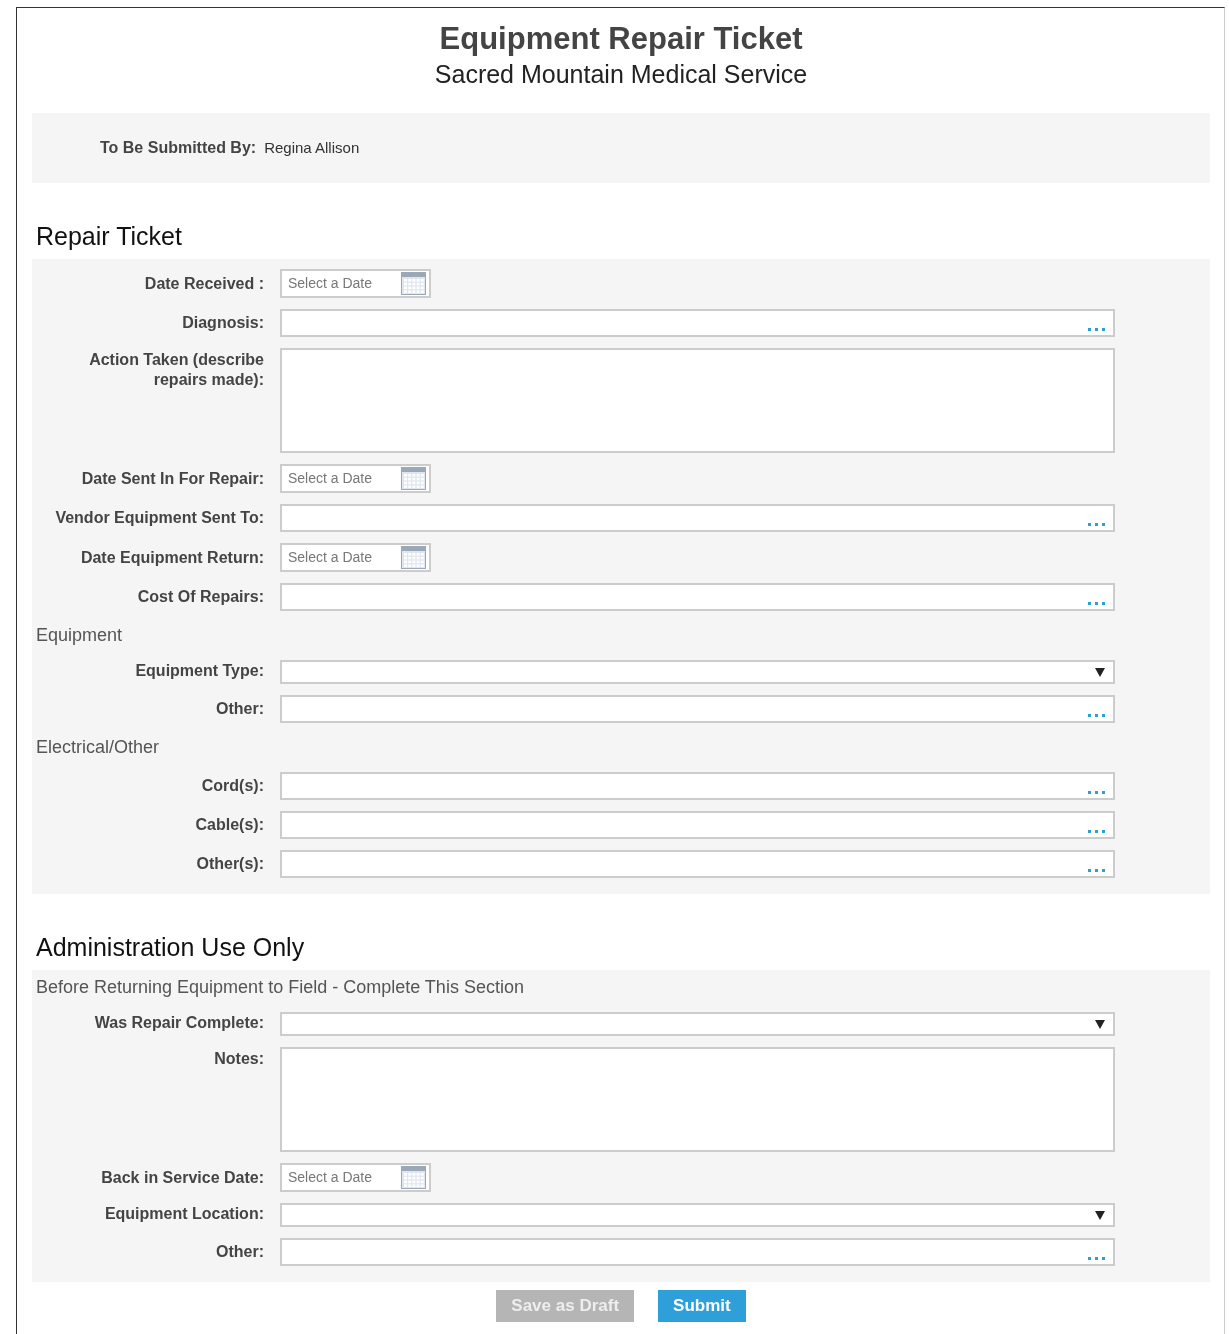 This screenshot has height=1334, width=1229. Describe the element at coordinates (109, 237) in the screenshot. I see `section-heading: Repair Ticket` at that location.